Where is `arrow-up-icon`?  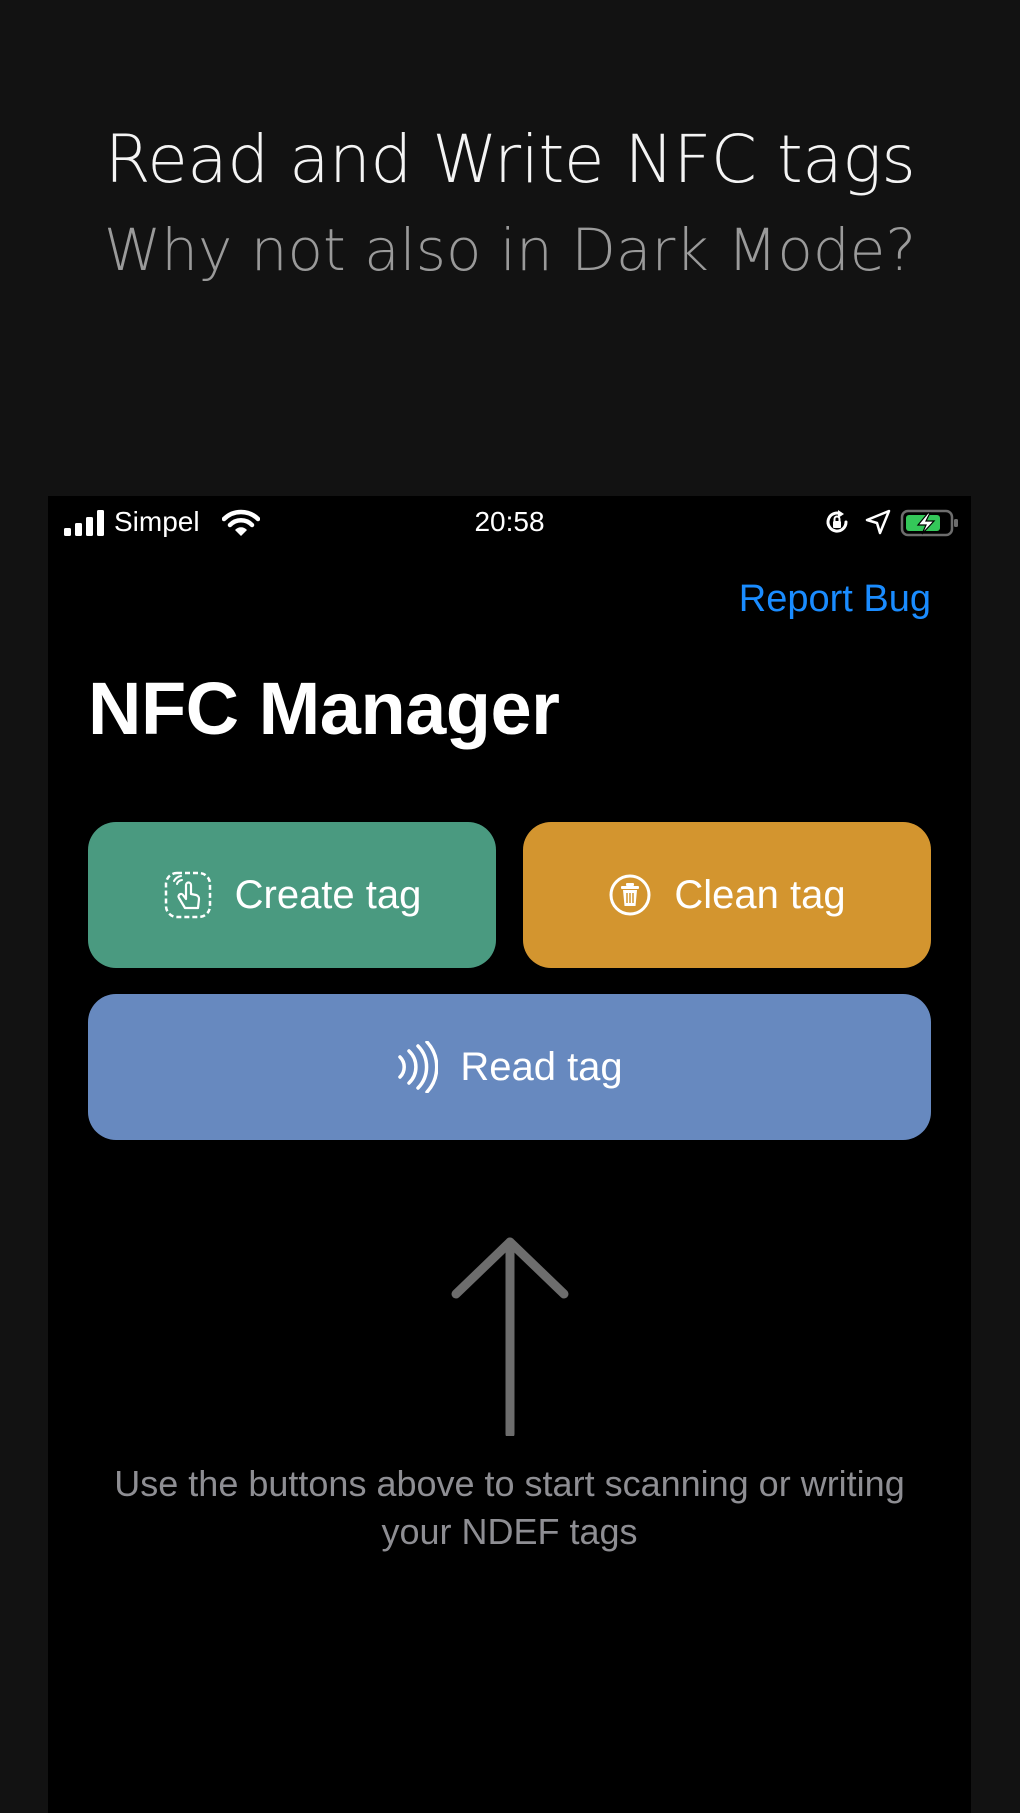
arrow-up-icon is located at coordinates (510, 1336).